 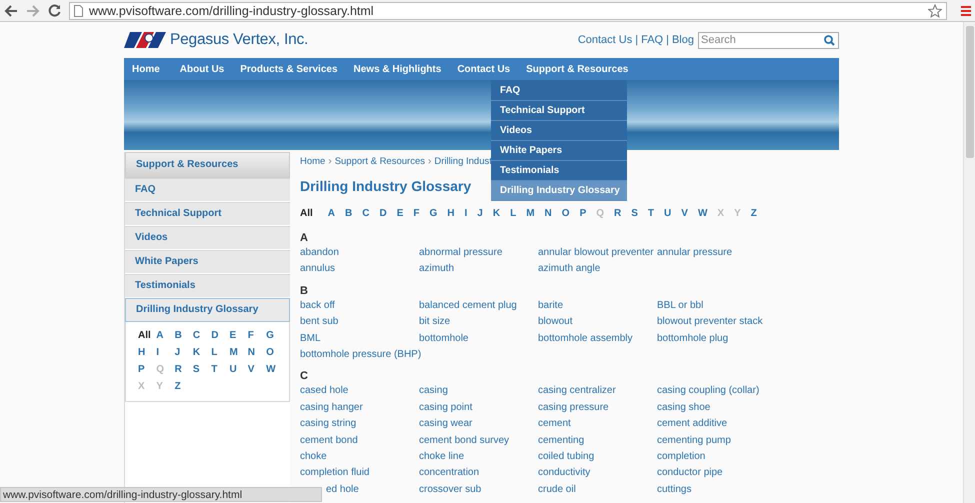 I want to click on glossary-link: abandon, so click(x=319, y=252).